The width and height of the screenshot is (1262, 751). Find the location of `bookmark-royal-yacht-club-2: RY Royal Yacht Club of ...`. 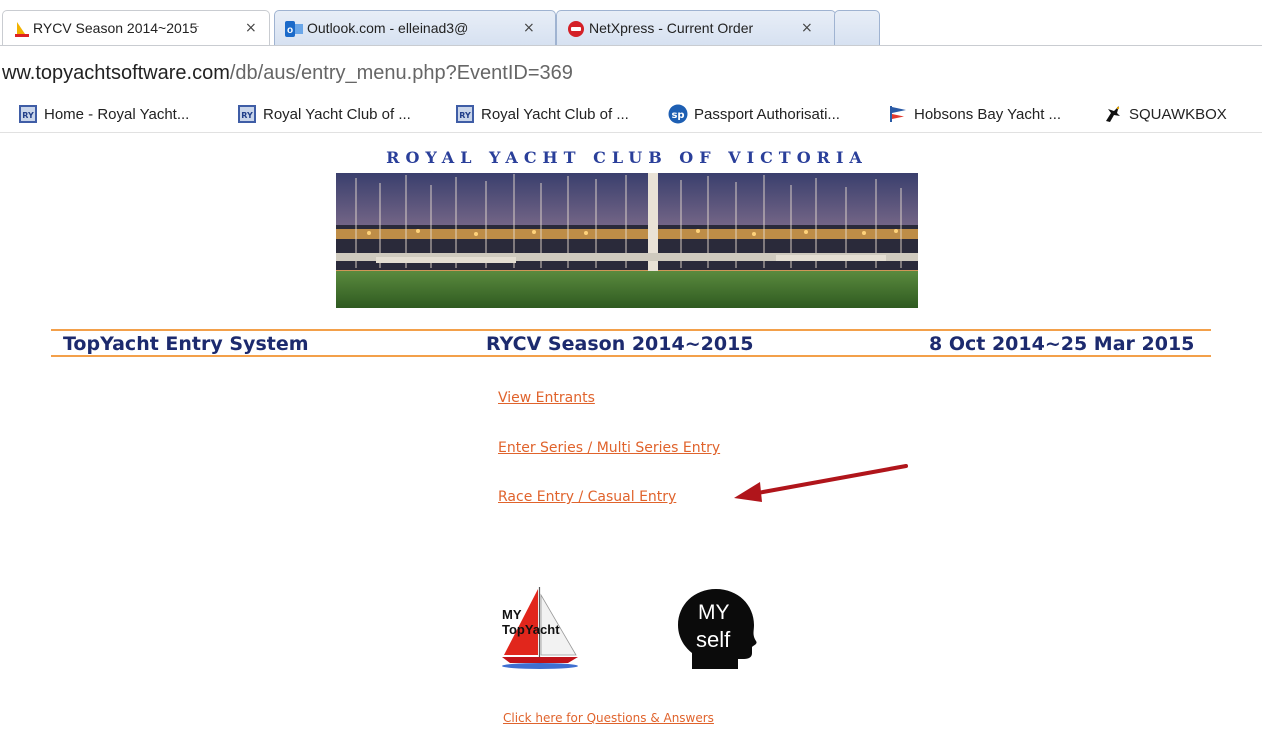

bookmark-royal-yacht-club-2: RY Royal Yacht Club of ... is located at coordinates (542, 114).